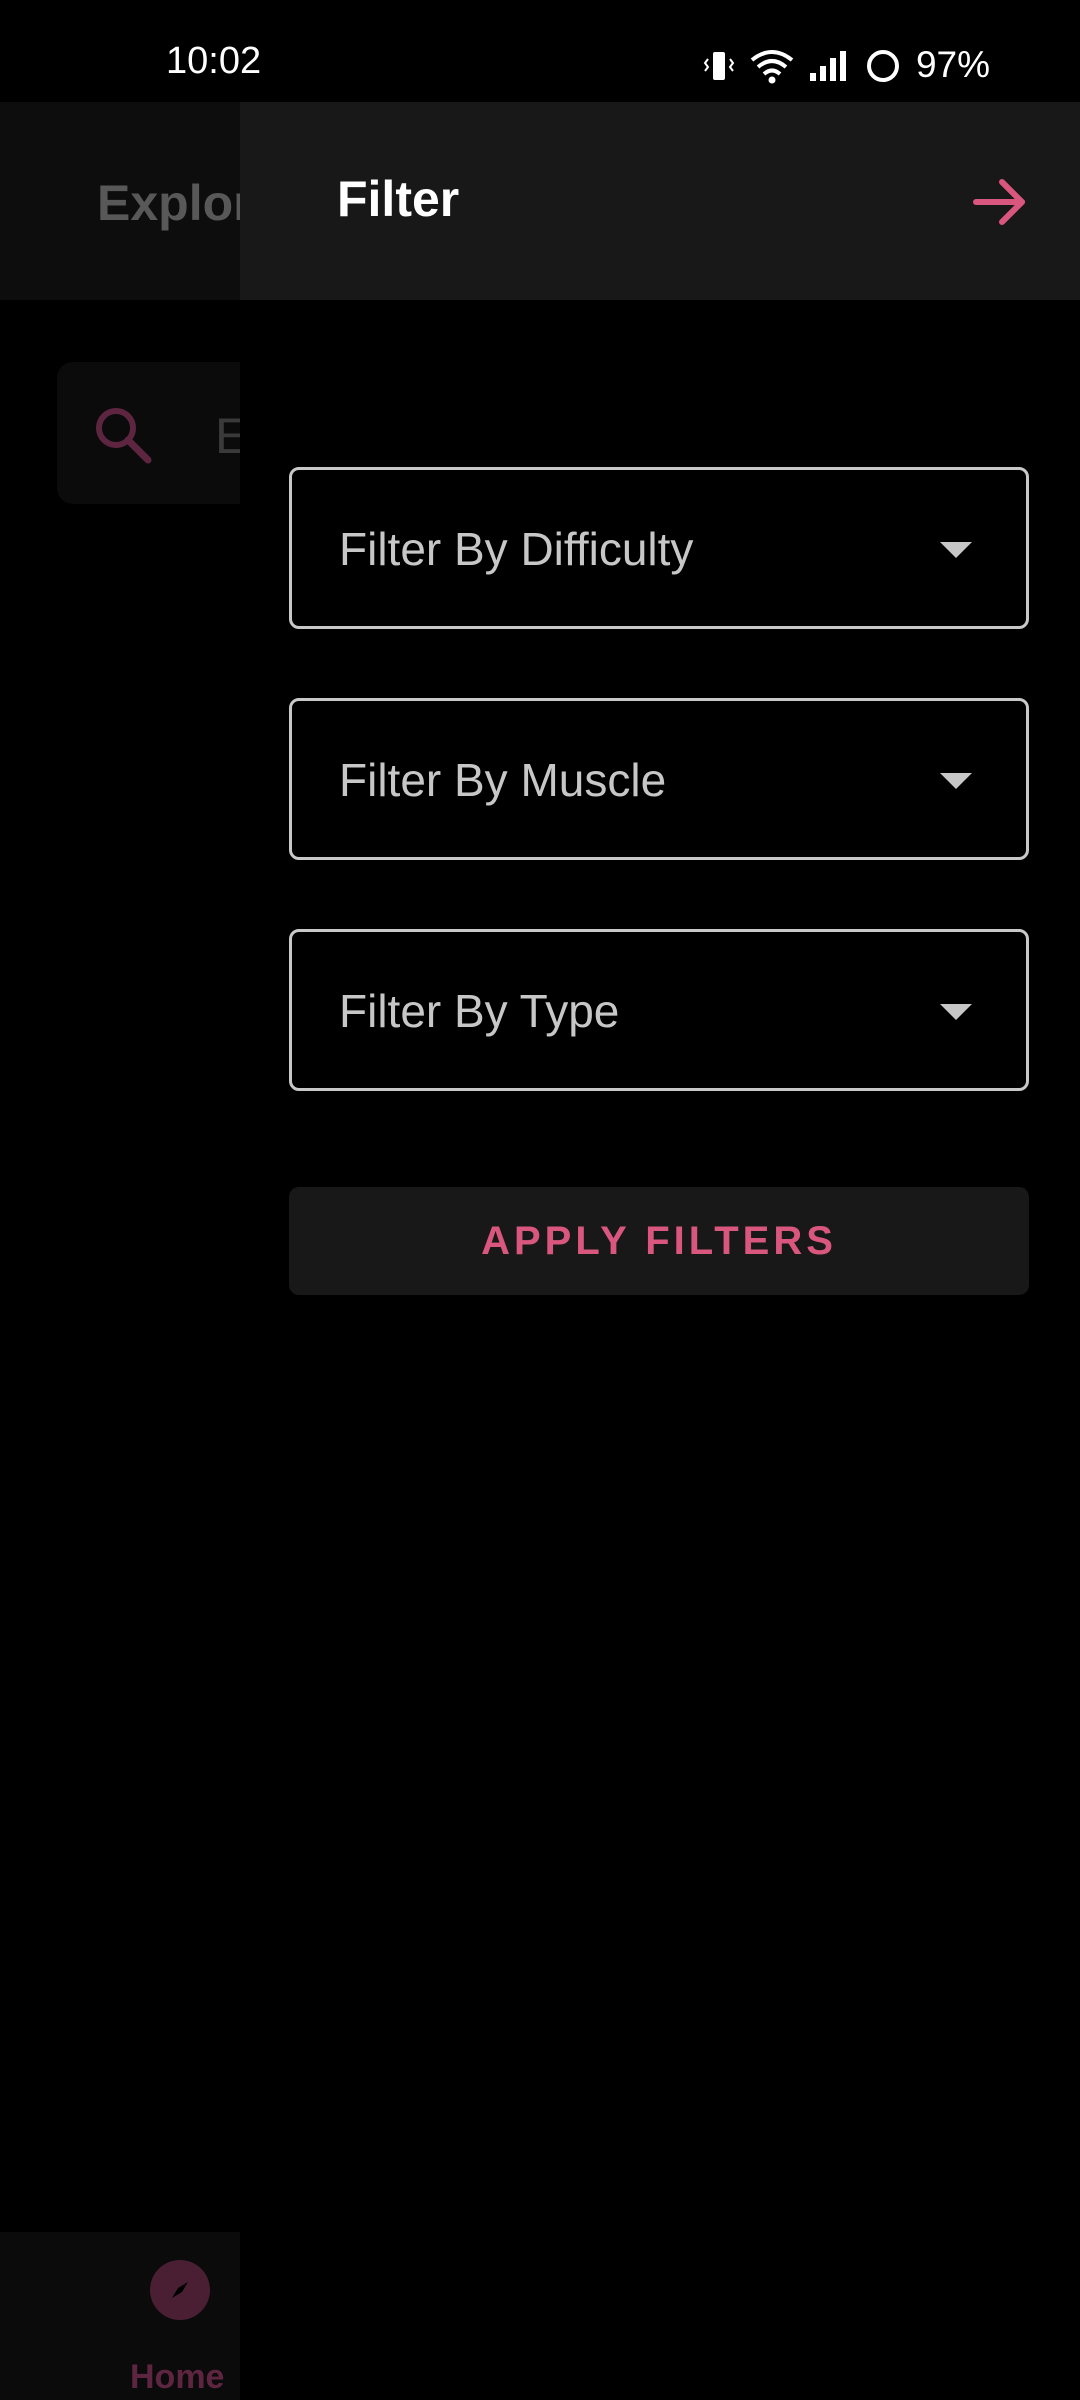 This screenshot has height=2400, width=1080. I want to click on status-icons: 97%, so click(846, 66).